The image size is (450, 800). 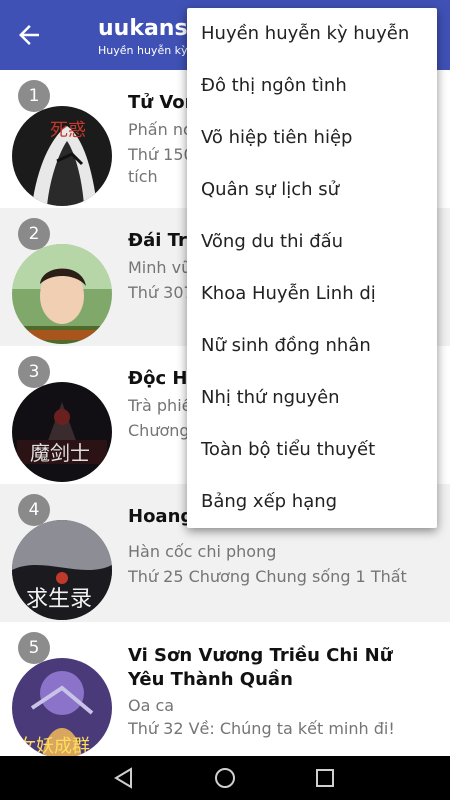 I want to click on rank-badge: 1, so click(x=34, y=96).